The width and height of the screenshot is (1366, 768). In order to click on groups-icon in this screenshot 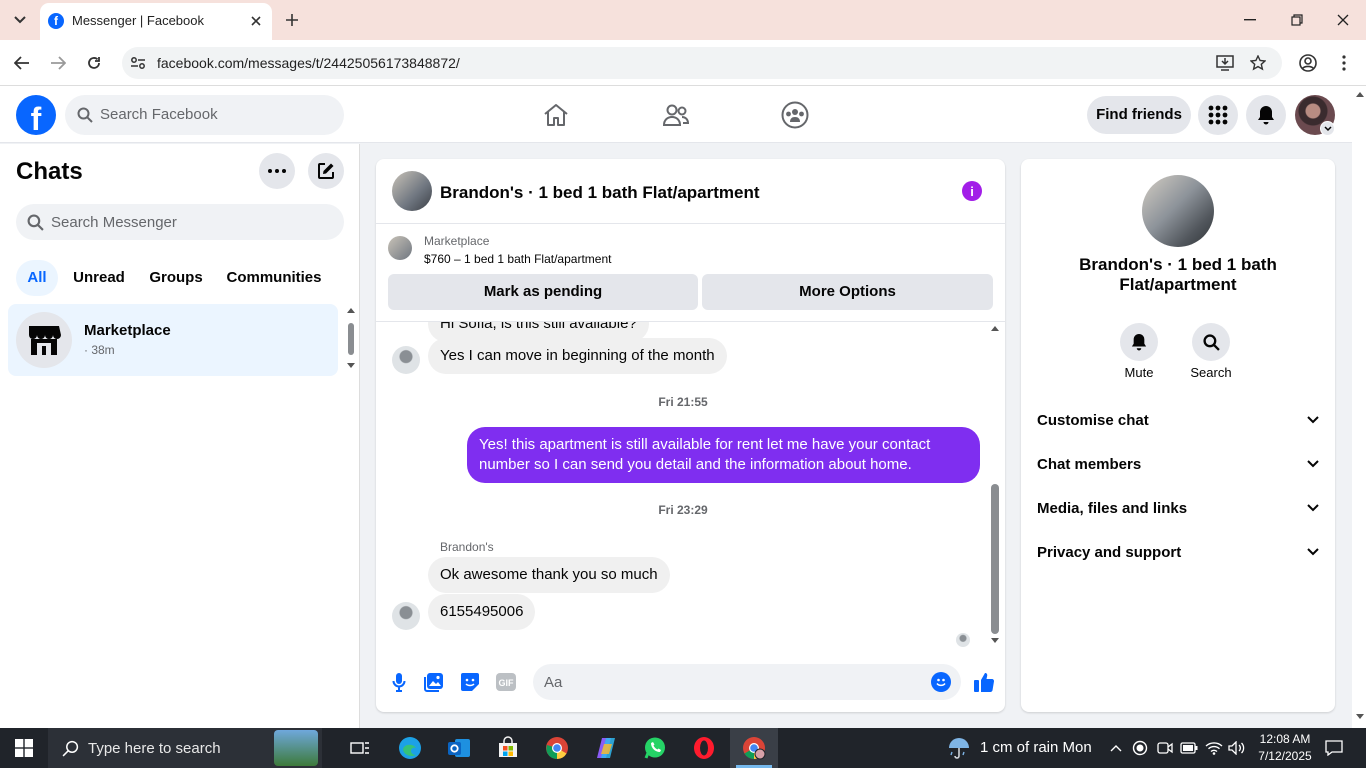, I will do `click(795, 115)`.